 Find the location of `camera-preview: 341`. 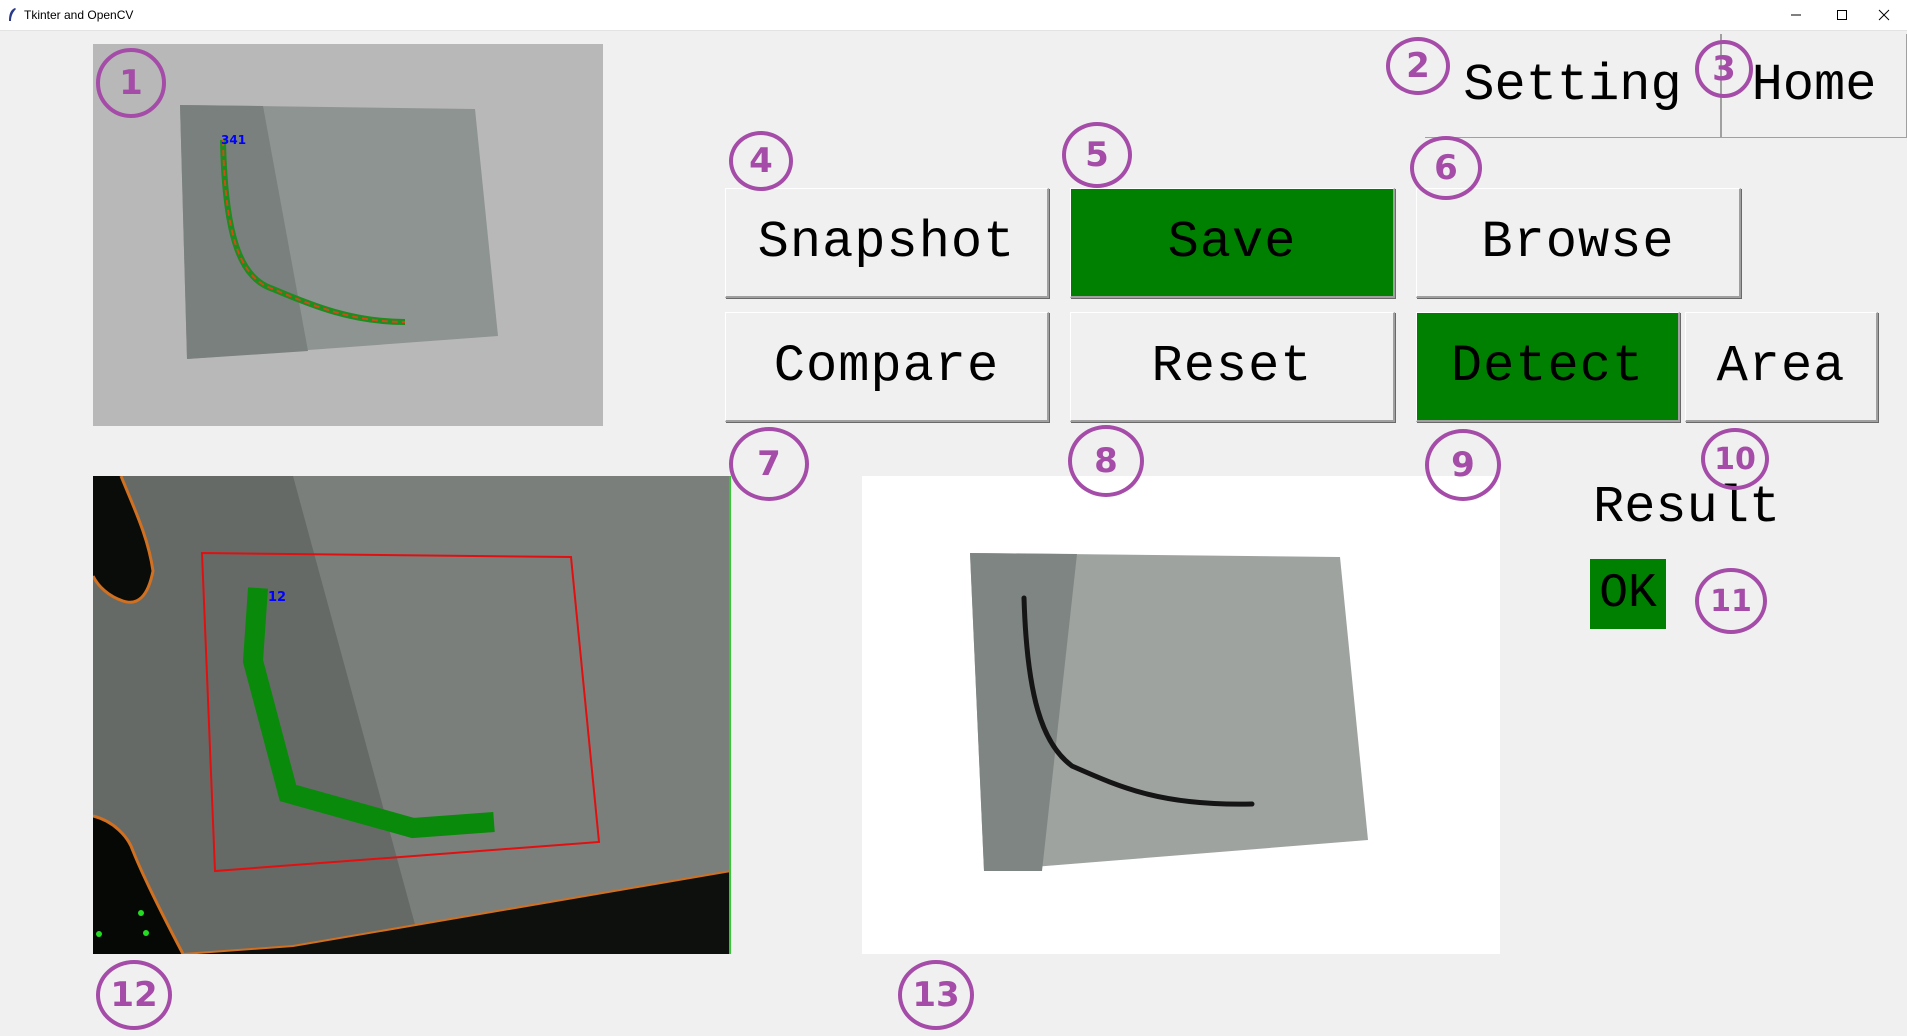

camera-preview: 341 is located at coordinates (348, 235).